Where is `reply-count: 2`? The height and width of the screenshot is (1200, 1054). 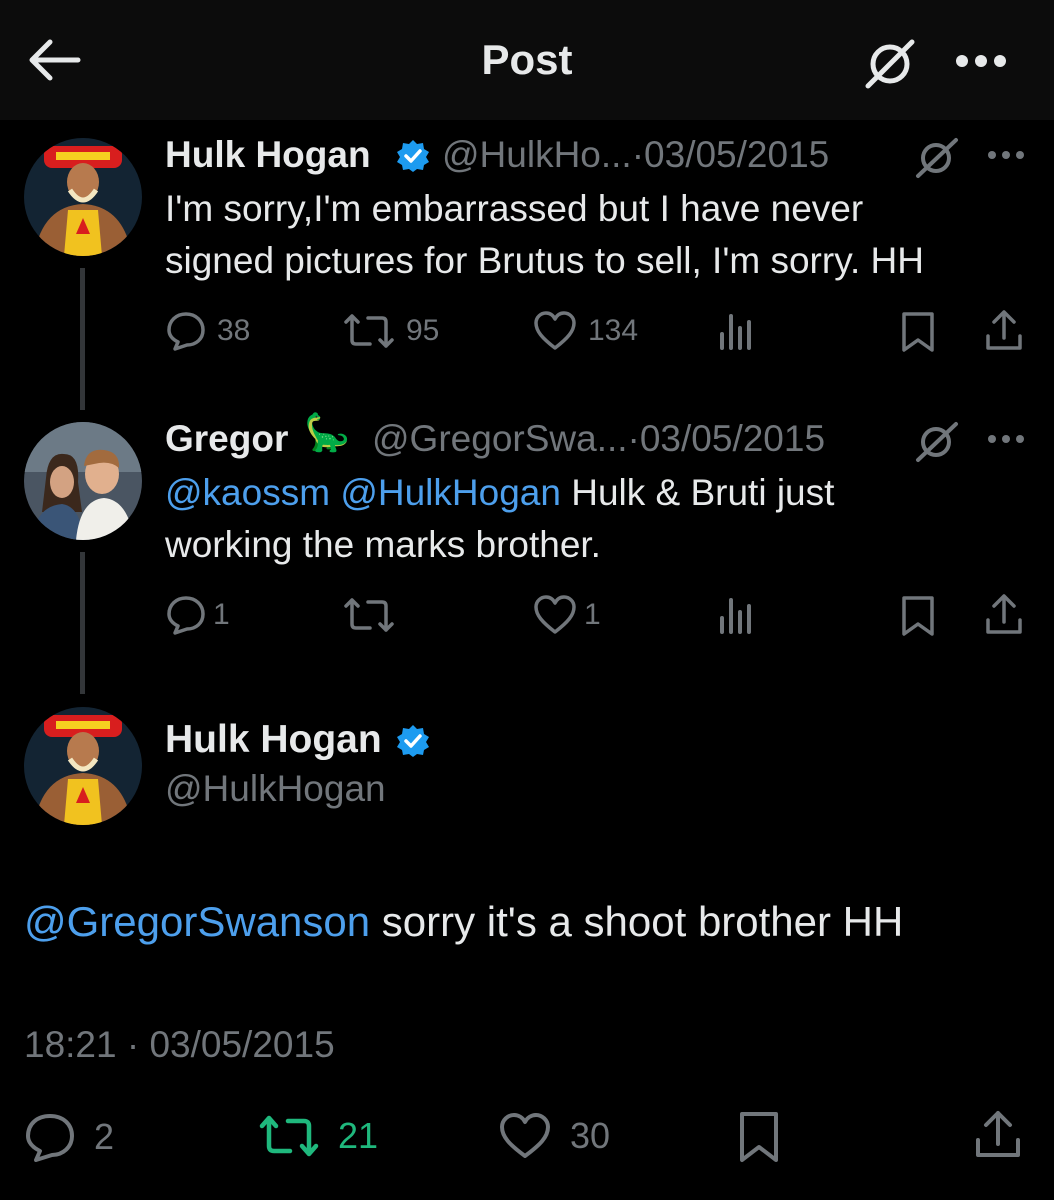
reply-count: 2 is located at coordinates (104, 1136).